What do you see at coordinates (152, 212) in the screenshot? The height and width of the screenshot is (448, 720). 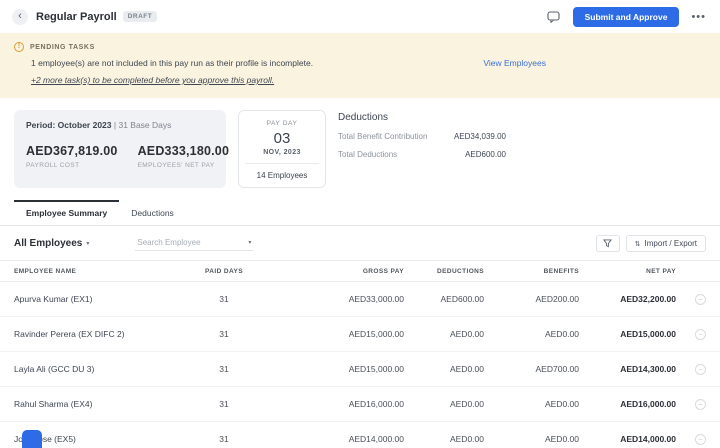 I see `tab-deductions: Deductions` at bounding box center [152, 212].